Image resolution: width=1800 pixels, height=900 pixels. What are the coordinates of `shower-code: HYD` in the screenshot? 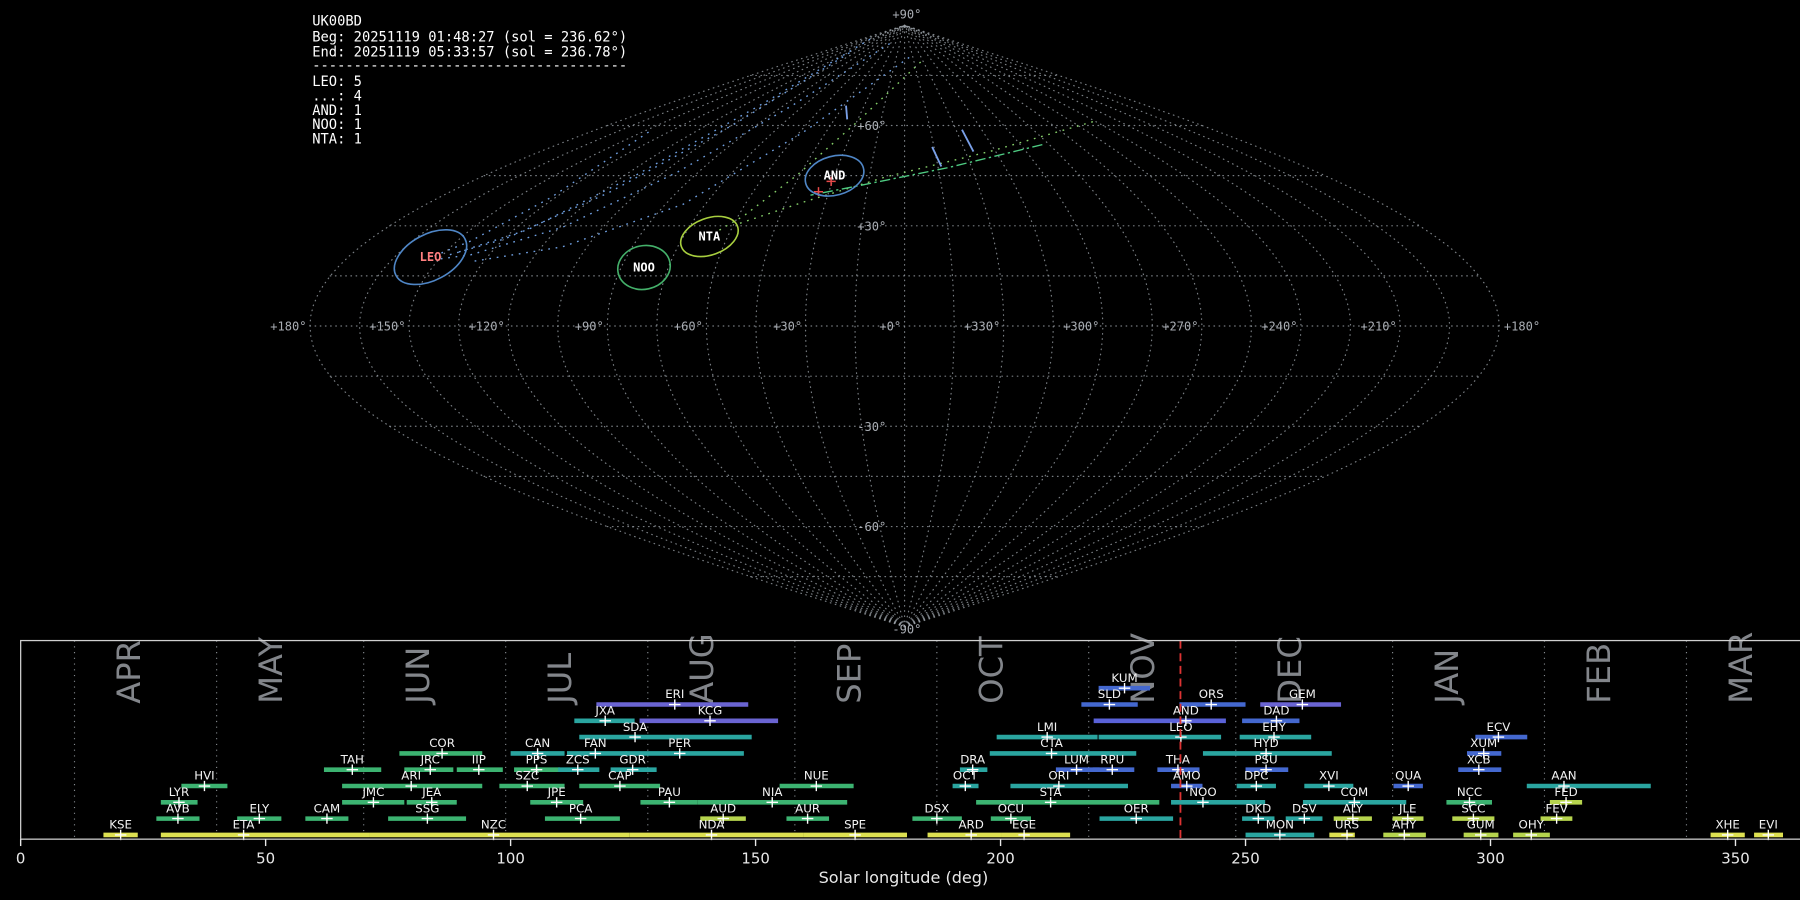 It's located at (1265, 743).